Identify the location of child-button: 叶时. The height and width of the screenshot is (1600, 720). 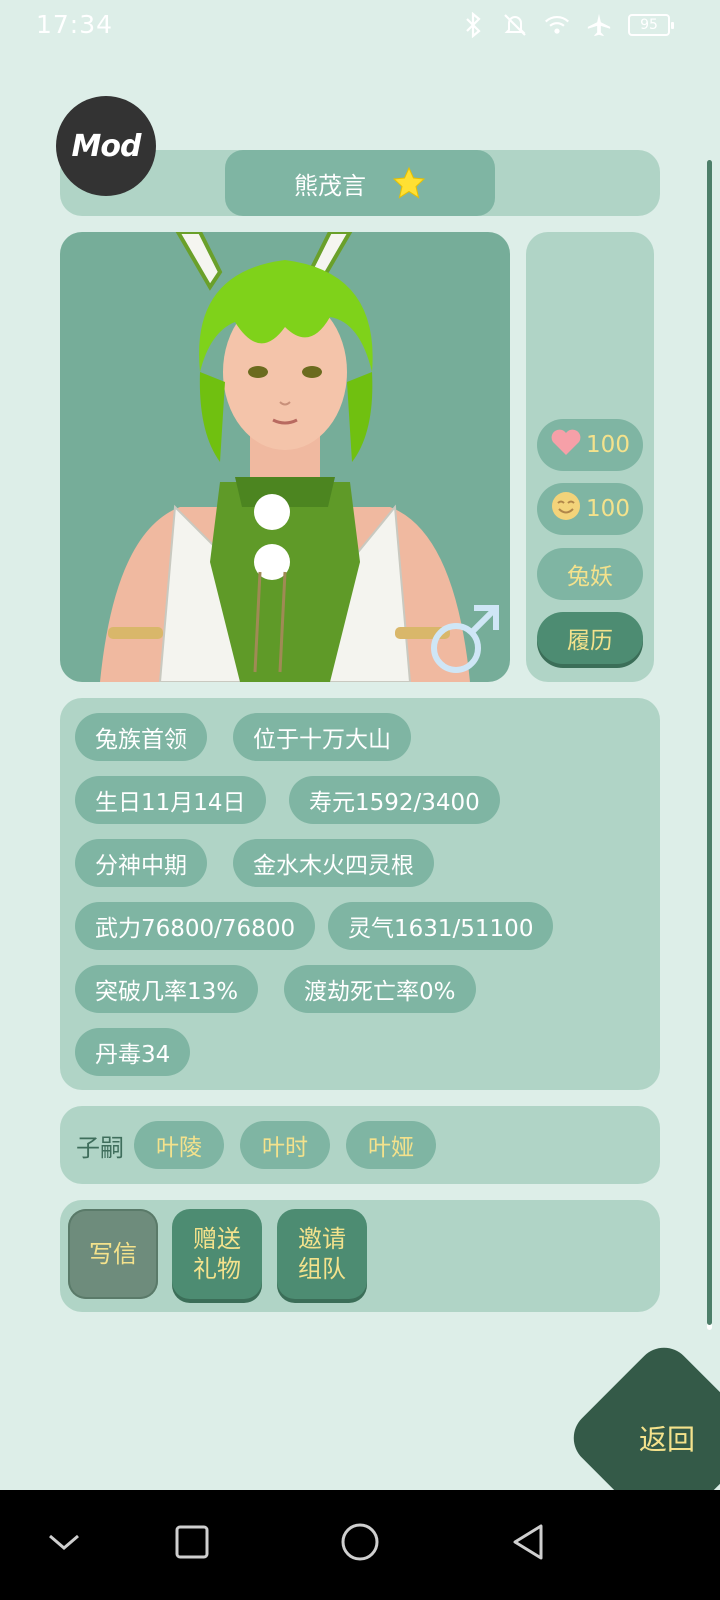
(285, 1145).